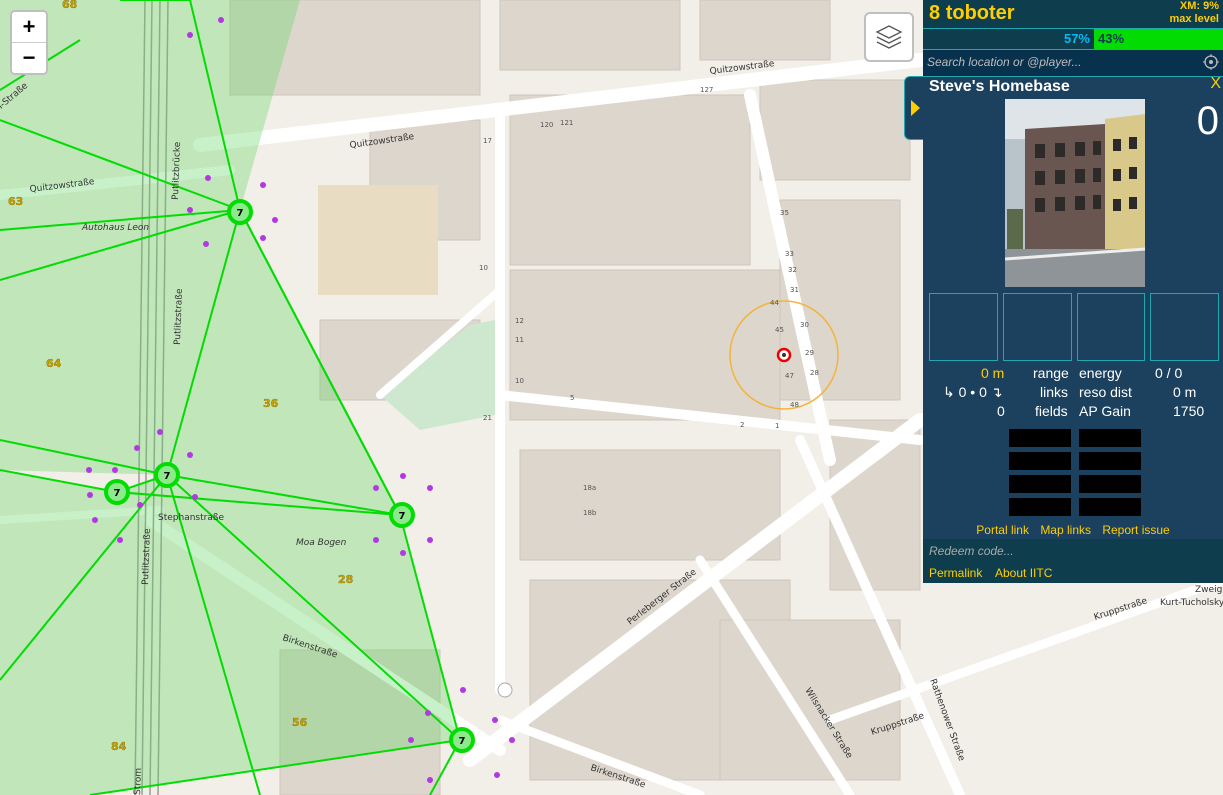 This screenshot has height=795, width=1223. I want to click on resistance-percent: 57%, so click(1076, 38).